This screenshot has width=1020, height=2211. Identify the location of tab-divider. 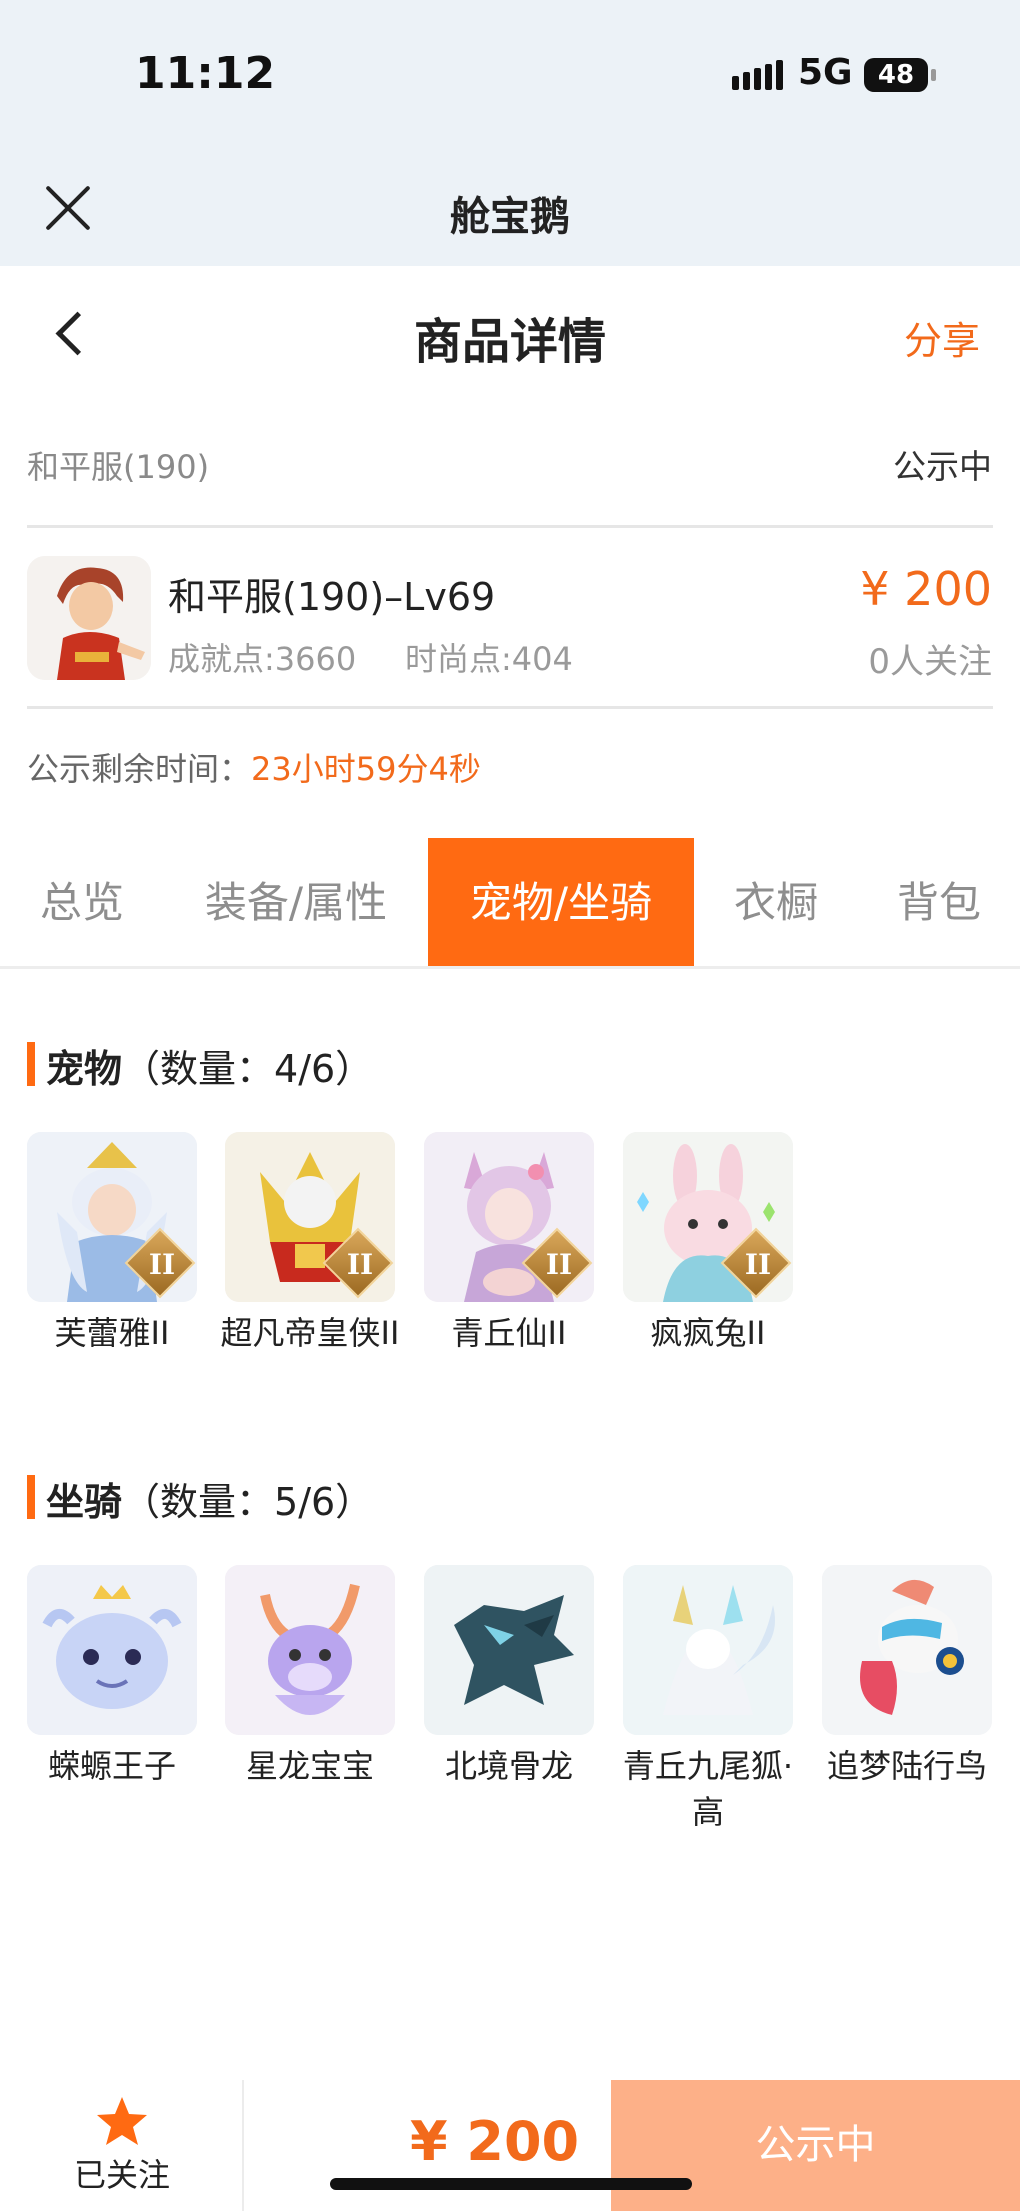
(510, 967).